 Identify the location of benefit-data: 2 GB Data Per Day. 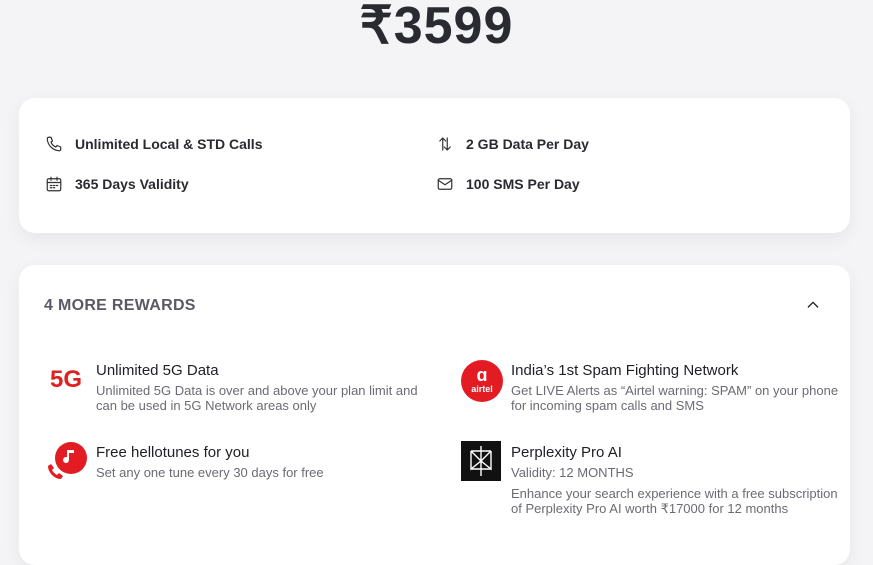
(512, 144).